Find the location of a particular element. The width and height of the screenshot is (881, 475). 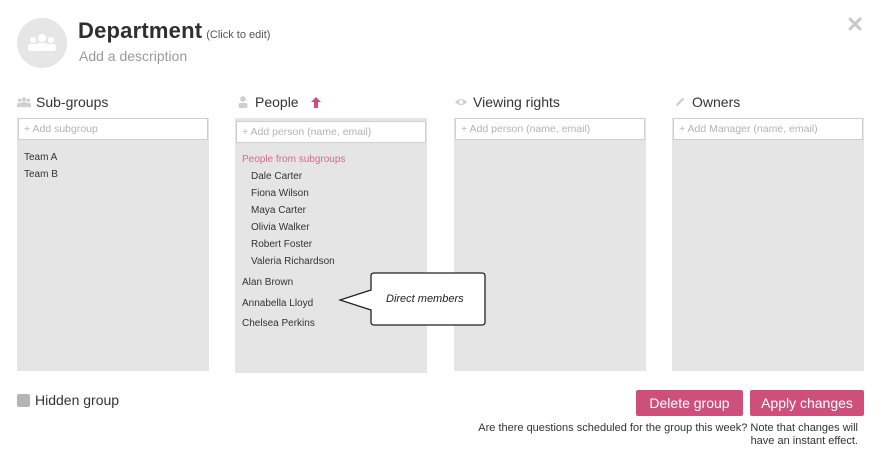

list-item: Maya Carter is located at coordinates (331, 210).